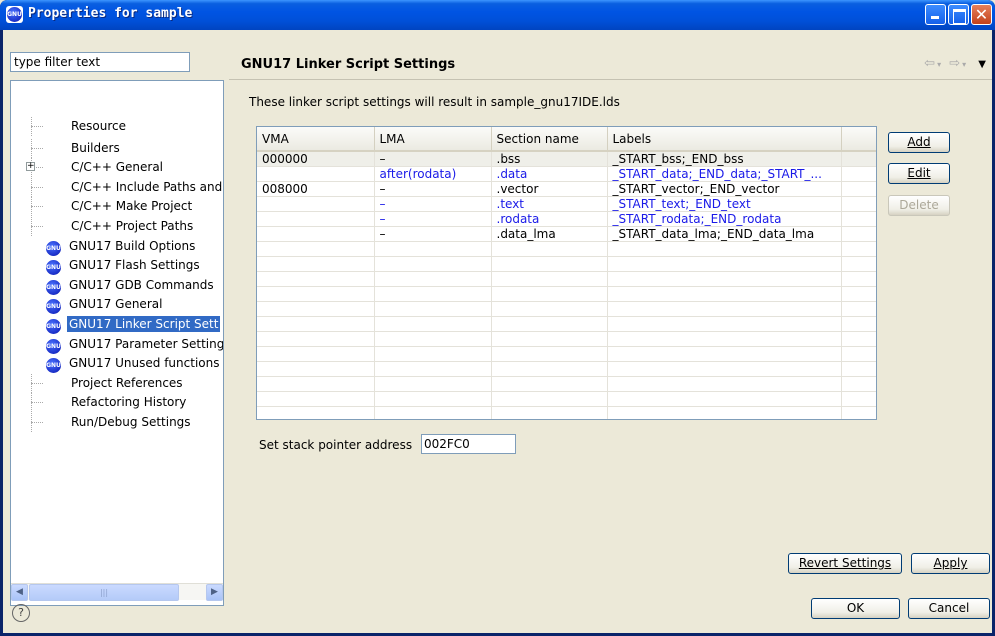  I want to click on tree-item: C/C++ Make Project, so click(117, 207).